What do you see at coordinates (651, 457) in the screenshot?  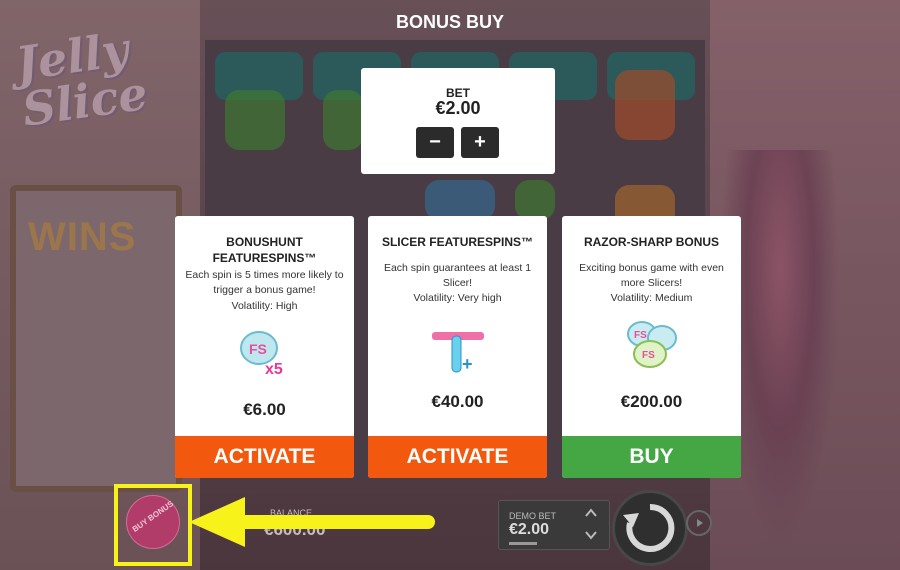 I see `buy-razor-sharp-button: BUY` at bounding box center [651, 457].